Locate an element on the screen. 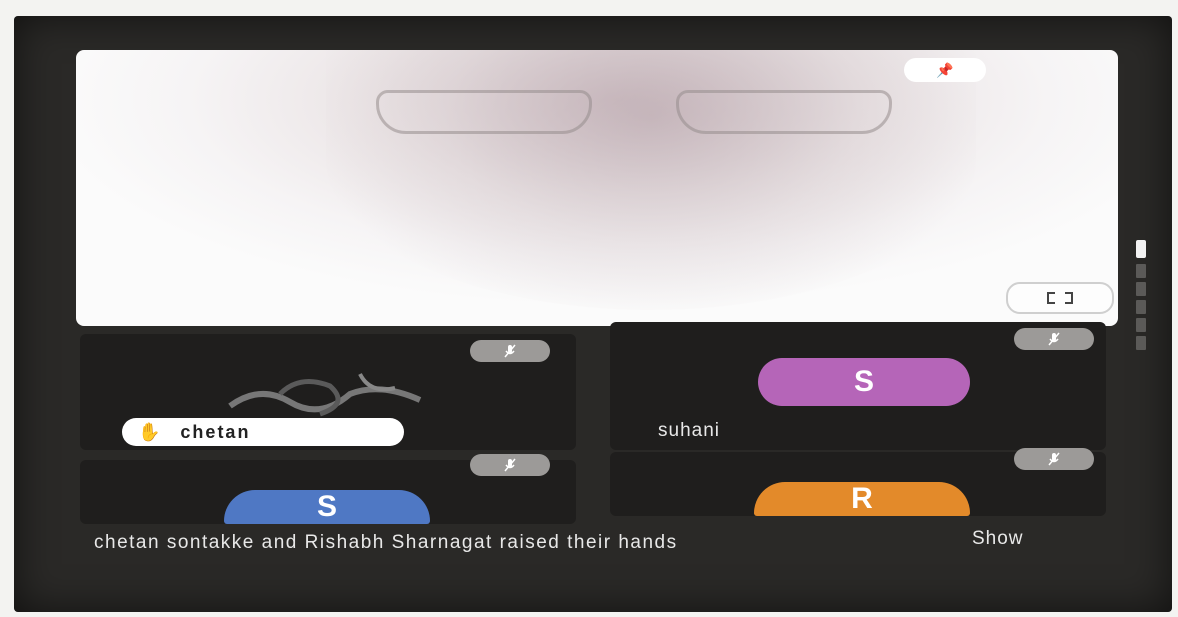 This screenshot has height=617, width=1178. scrollbar is located at coordinates (1142, 303).